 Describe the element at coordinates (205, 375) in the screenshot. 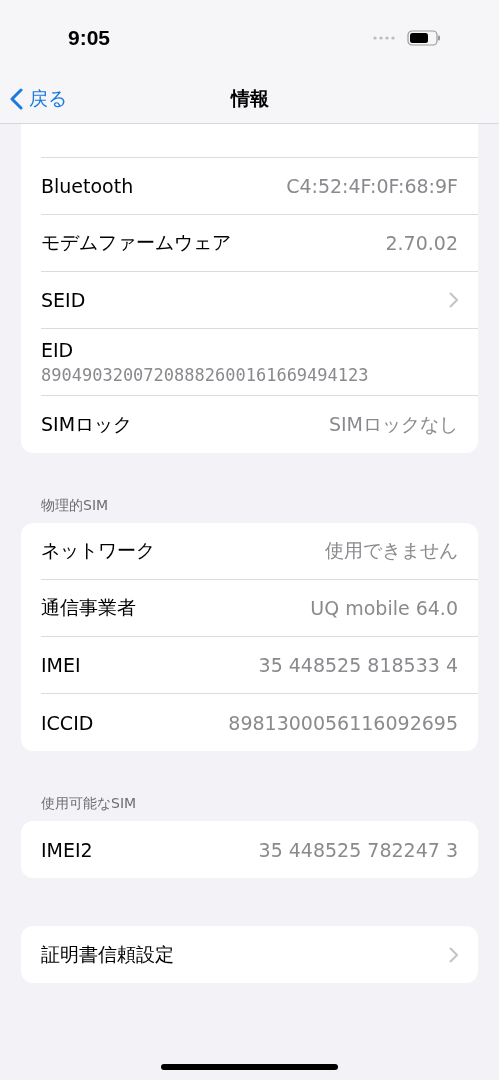

I see `row-value: 89049032007208882600161669494123` at that location.